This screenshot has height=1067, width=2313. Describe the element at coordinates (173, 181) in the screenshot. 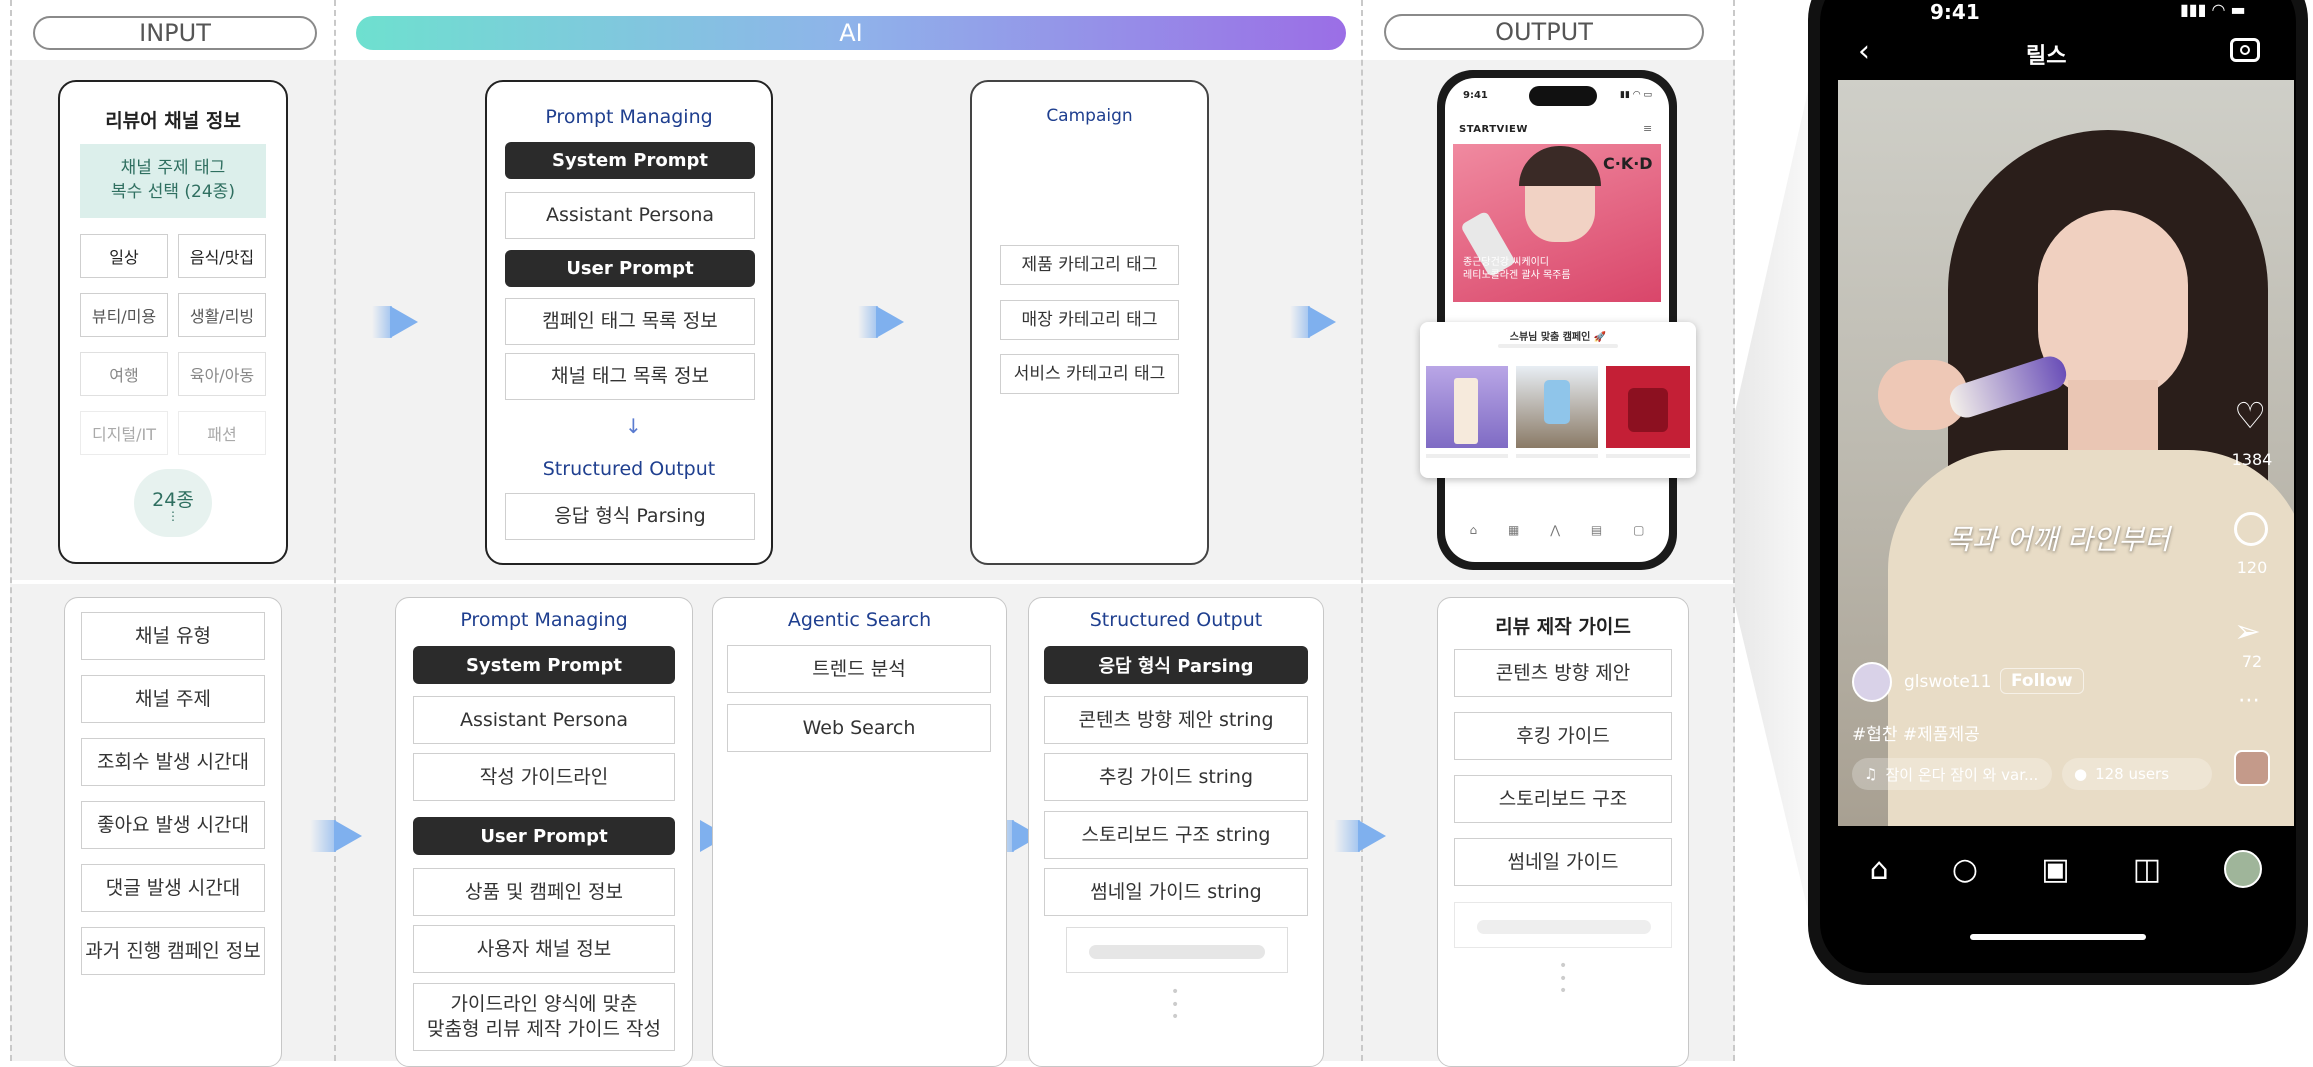

I see `topic-tag-box: 채널 주제 태그 복수 선택 (24종)` at that location.